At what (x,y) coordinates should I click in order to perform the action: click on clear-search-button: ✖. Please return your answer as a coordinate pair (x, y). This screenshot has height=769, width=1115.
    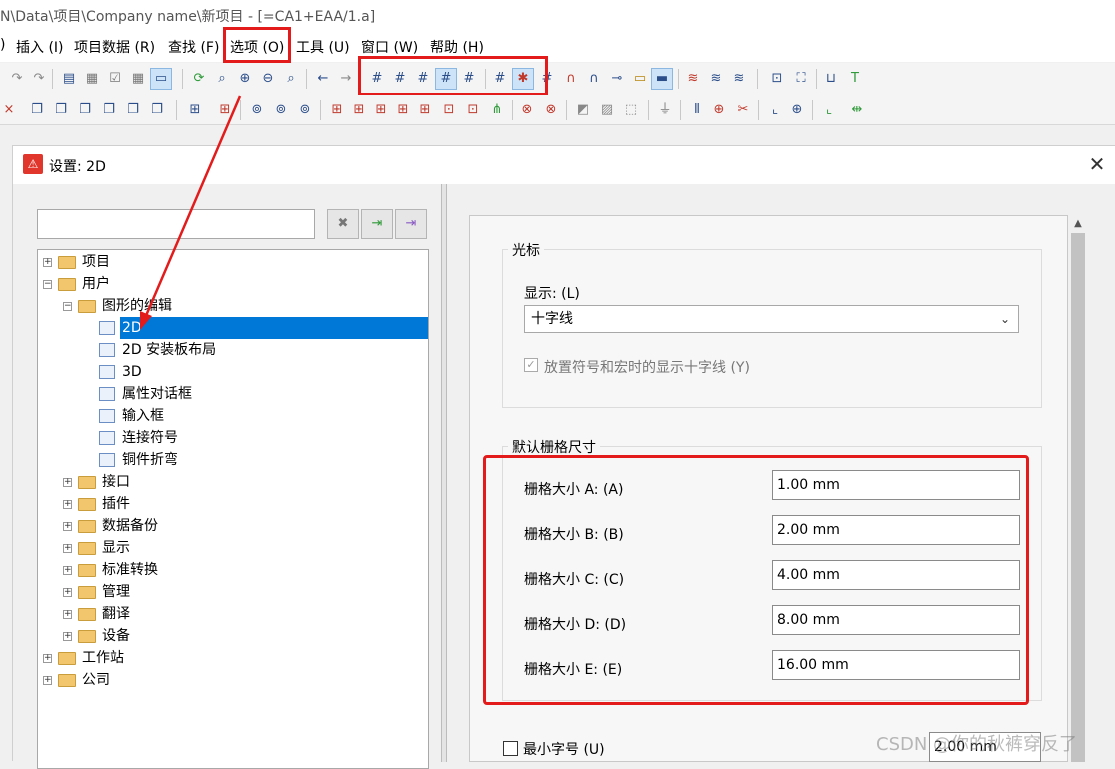
    Looking at the image, I should click on (343, 224).